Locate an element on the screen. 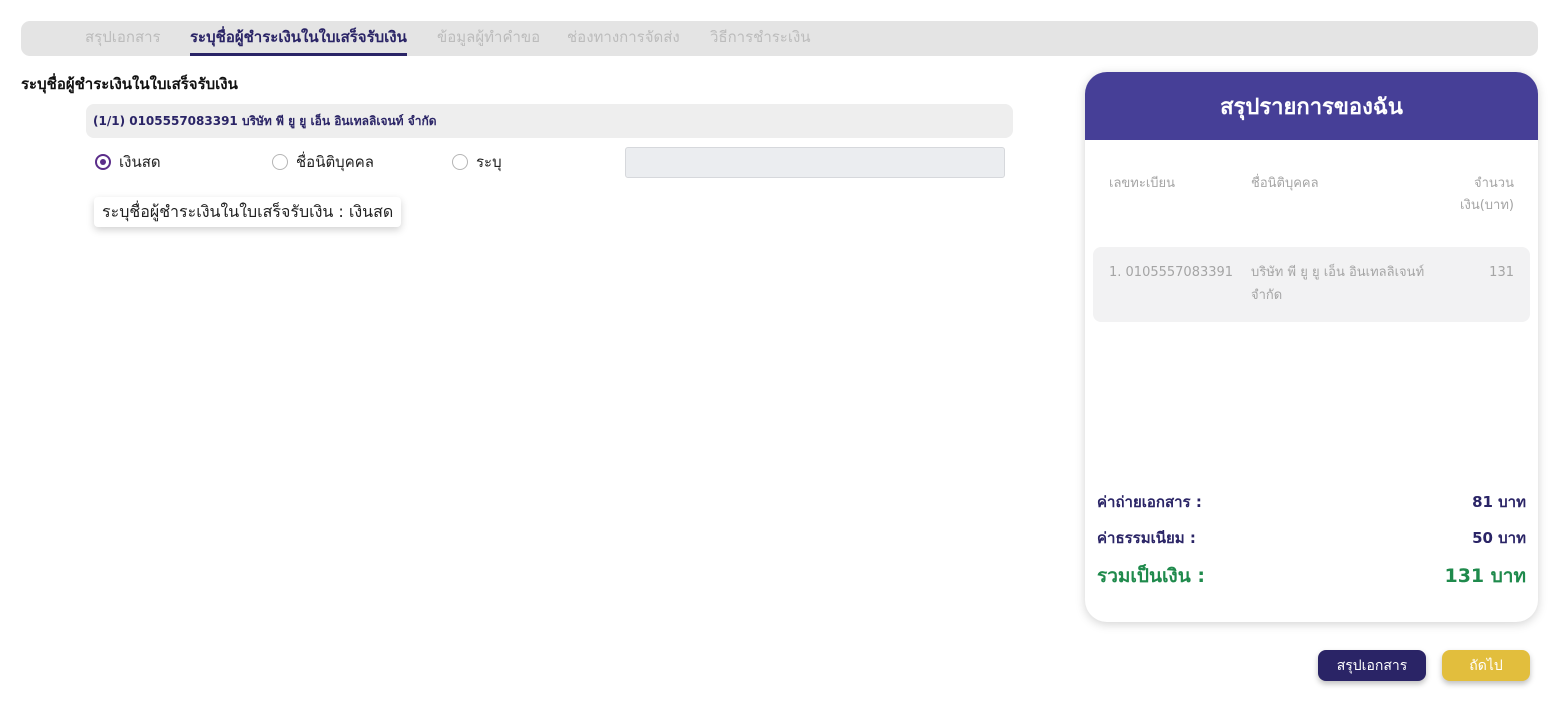 The image size is (1564, 703). column-header-name: ชื่อนิติบุคคล is located at coordinates (1285, 183).